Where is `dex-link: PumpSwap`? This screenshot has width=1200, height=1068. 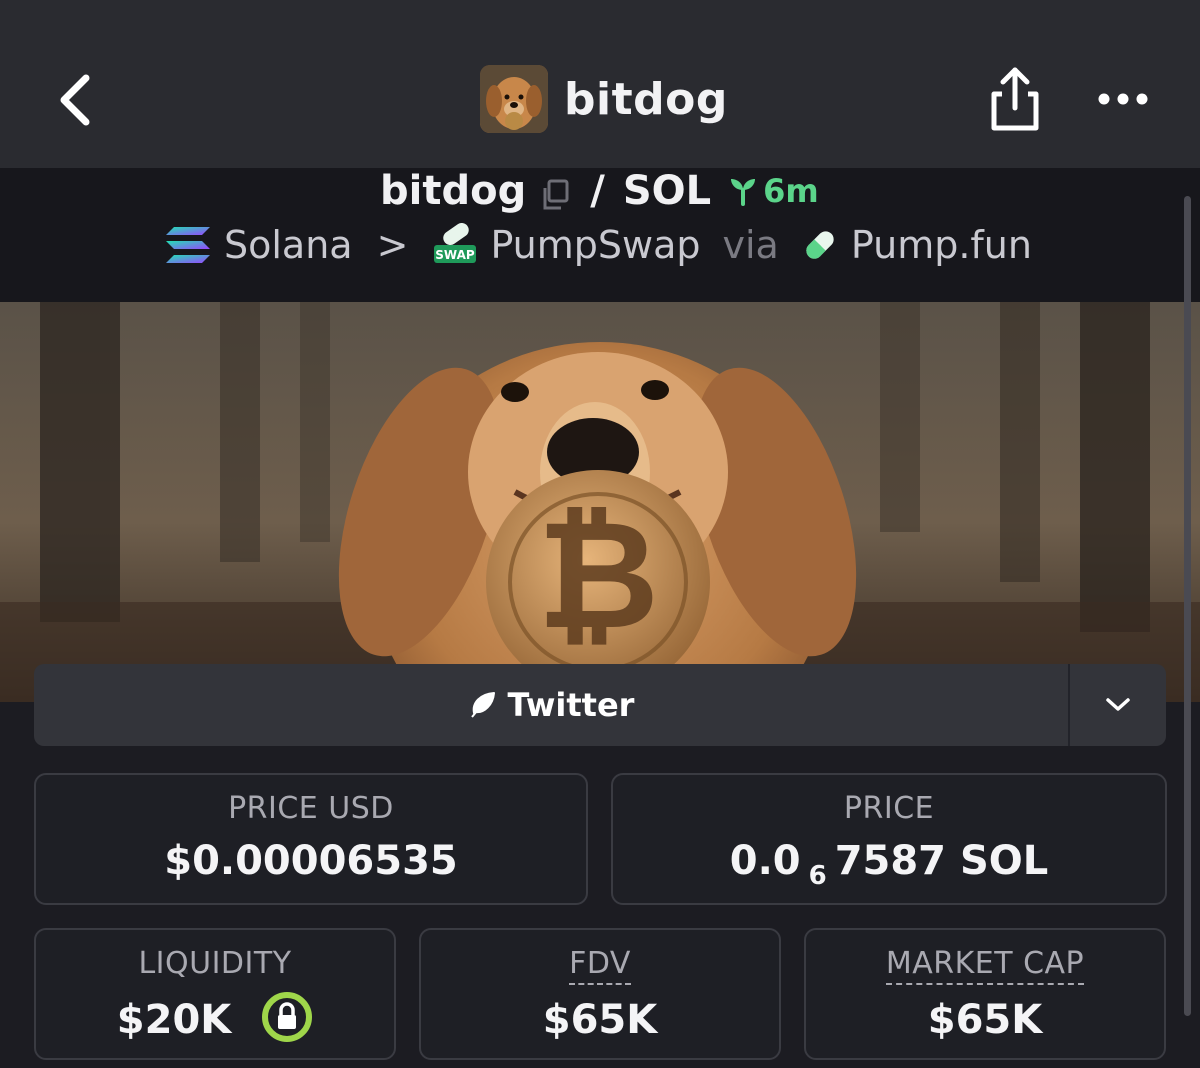 dex-link: PumpSwap is located at coordinates (595, 245).